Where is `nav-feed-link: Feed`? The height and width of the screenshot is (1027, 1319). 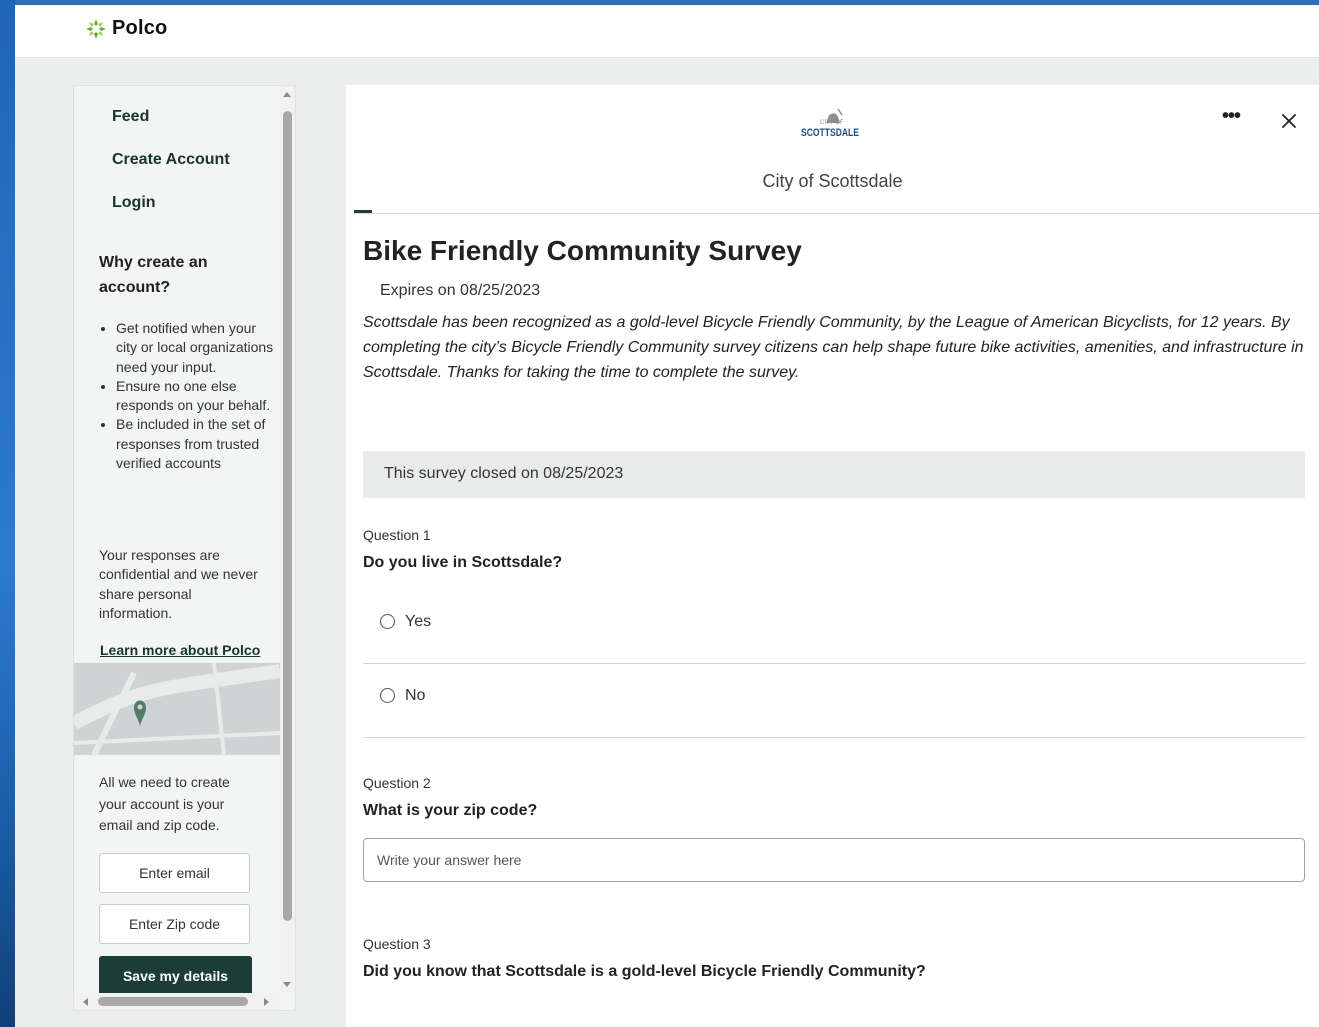 nav-feed-link: Feed is located at coordinates (130, 117).